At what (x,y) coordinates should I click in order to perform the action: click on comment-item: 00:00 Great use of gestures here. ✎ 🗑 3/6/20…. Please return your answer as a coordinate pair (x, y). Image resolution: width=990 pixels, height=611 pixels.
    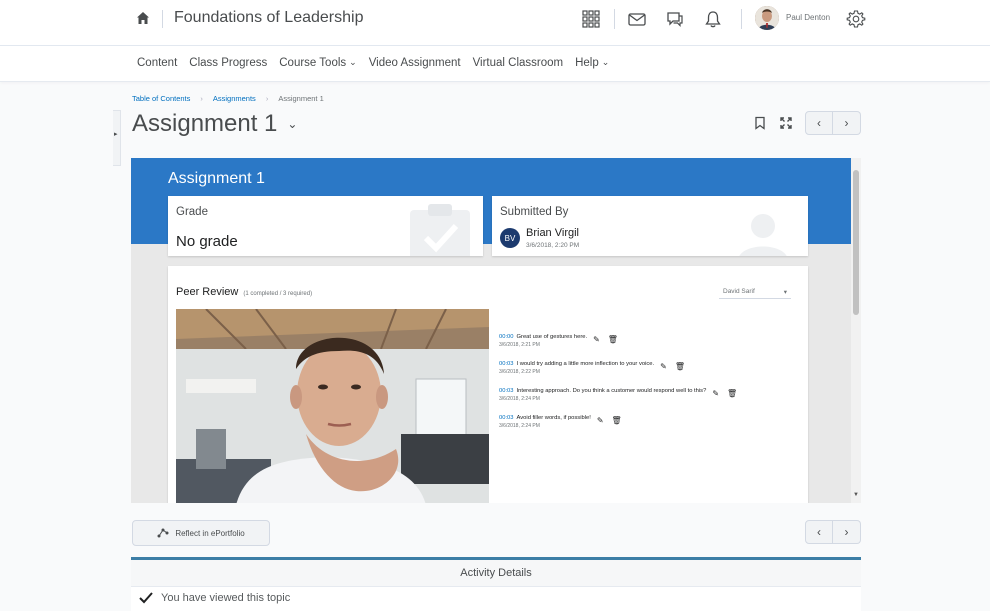
    Looking at the image, I should click on (649, 345).